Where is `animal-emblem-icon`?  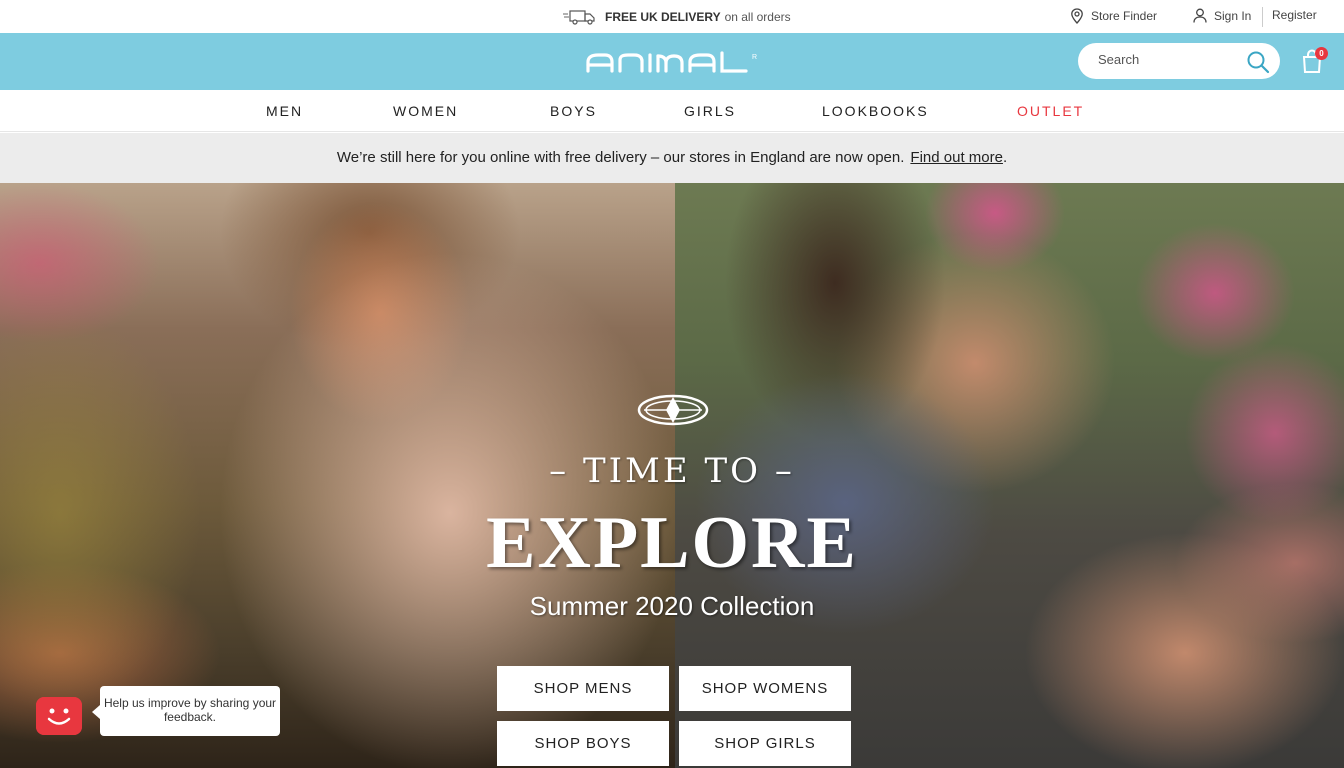 animal-emblem-icon is located at coordinates (673, 410).